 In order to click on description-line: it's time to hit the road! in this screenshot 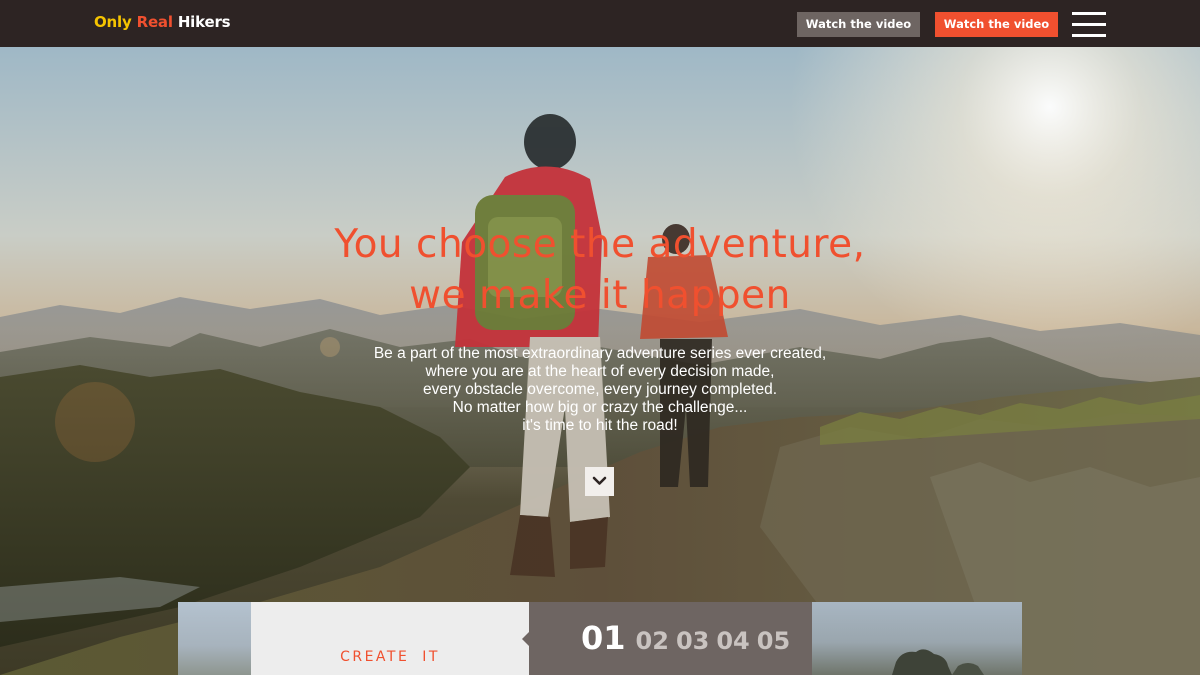, I will do `click(600, 425)`.